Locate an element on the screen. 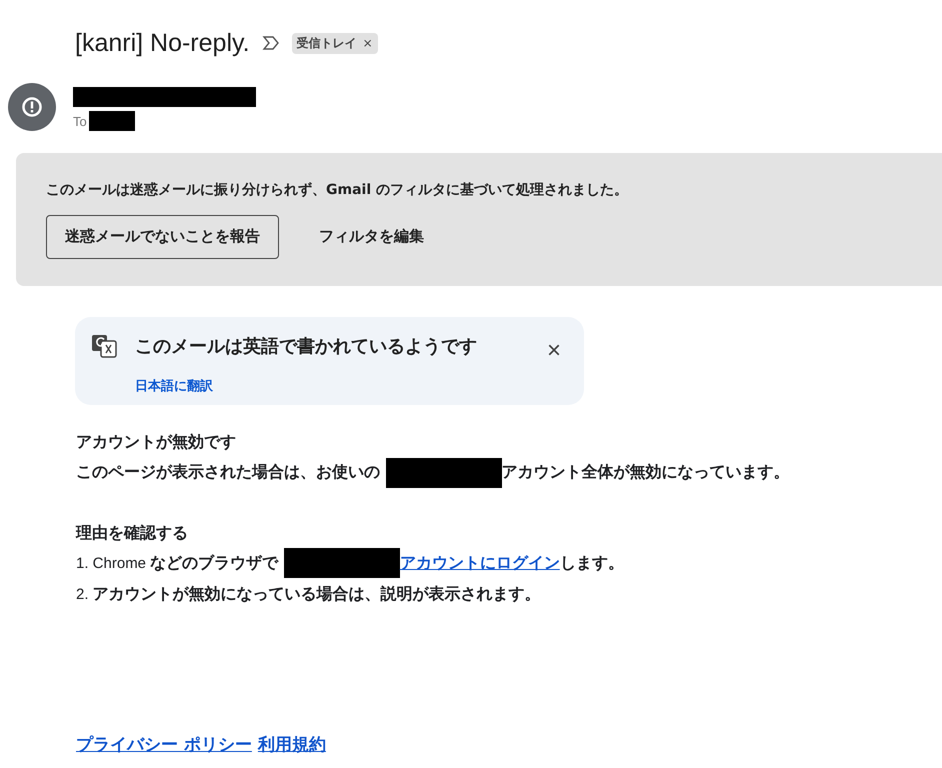 This screenshot has height=768, width=942. terms-link: 利用規約 is located at coordinates (292, 744).